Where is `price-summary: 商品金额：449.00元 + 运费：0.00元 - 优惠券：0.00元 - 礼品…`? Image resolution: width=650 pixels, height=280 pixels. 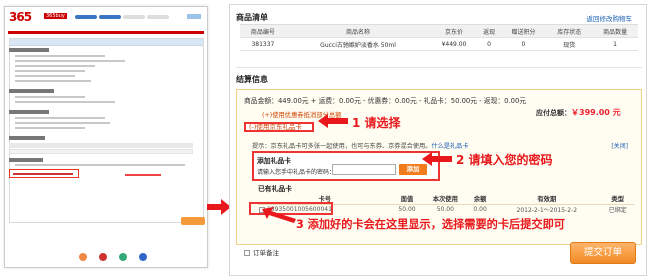
price-summary: 商品金额：449.00元 + 运费：0.00元 - 优惠券：0.00元 - 礼品… is located at coordinates (385, 101).